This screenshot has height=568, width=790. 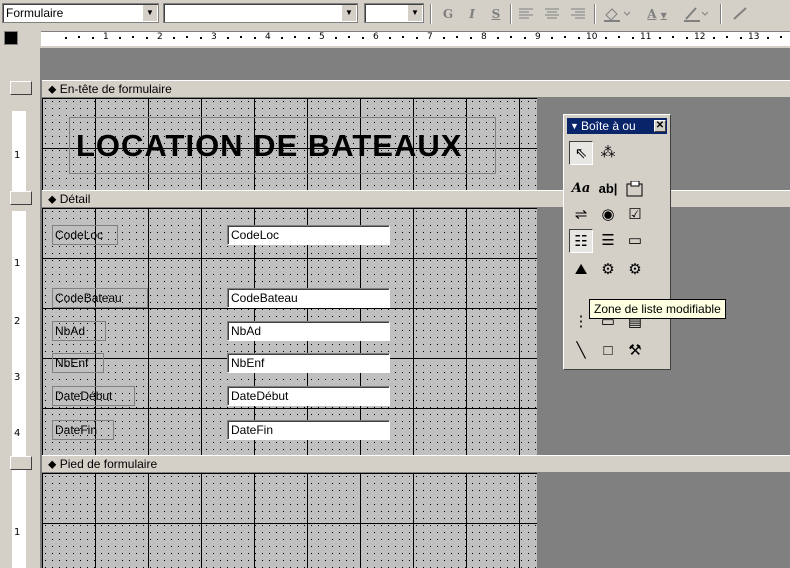 What do you see at coordinates (646, 37) in the screenshot?
I see `ruler-number: 11` at bounding box center [646, 37].